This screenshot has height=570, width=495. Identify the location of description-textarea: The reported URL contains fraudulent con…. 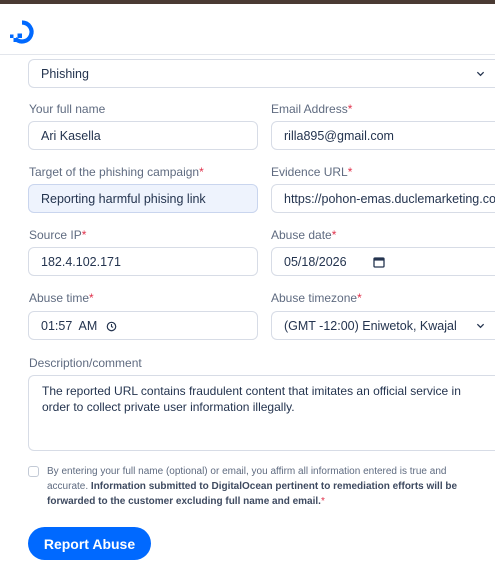
(261, 413).